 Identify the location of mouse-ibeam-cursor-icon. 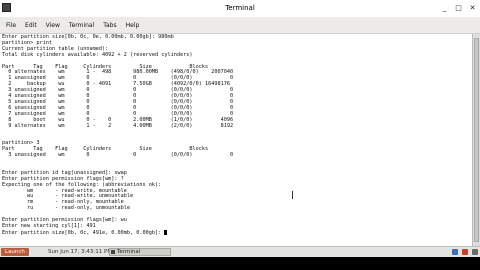
(293, 195).